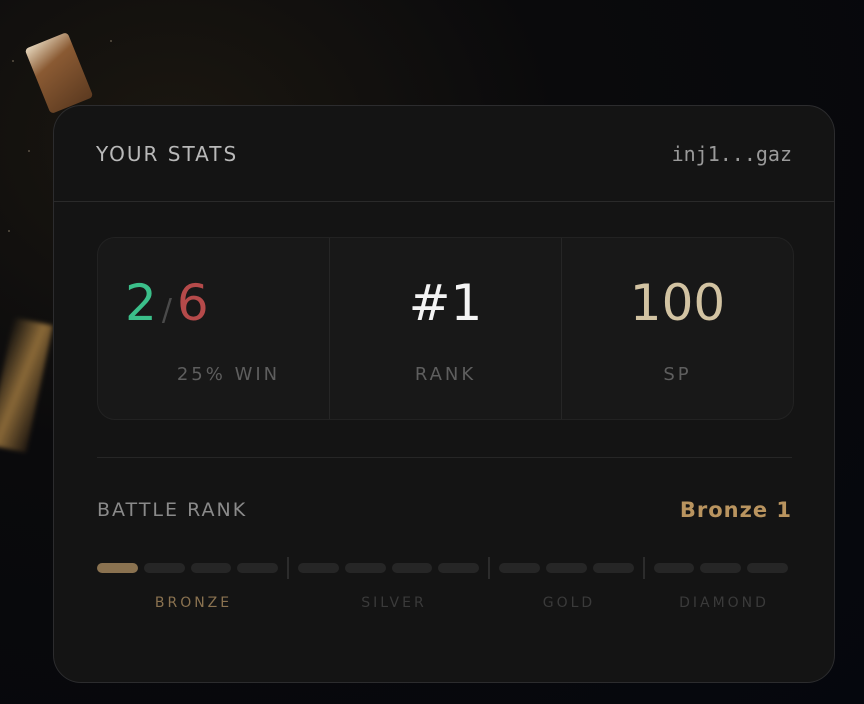 The width and height of the screenshot is (864, 704). Describe the element at coordinates (732, 154) in the screenshot. I see `wallet-address: inj1...gaz` at that location.